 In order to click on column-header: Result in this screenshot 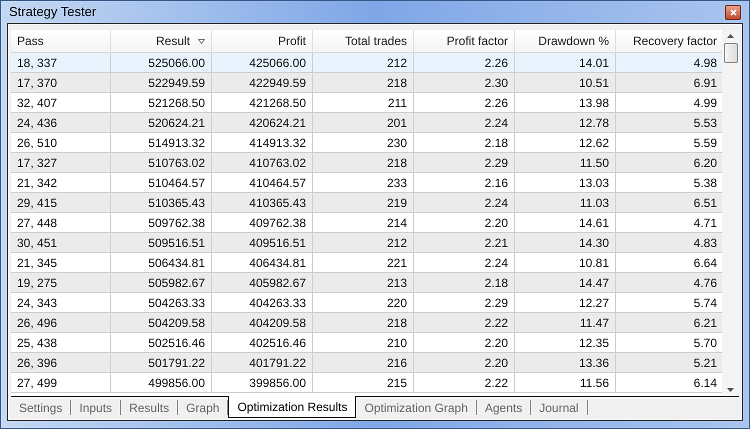, I will do `click(161, 41)`.